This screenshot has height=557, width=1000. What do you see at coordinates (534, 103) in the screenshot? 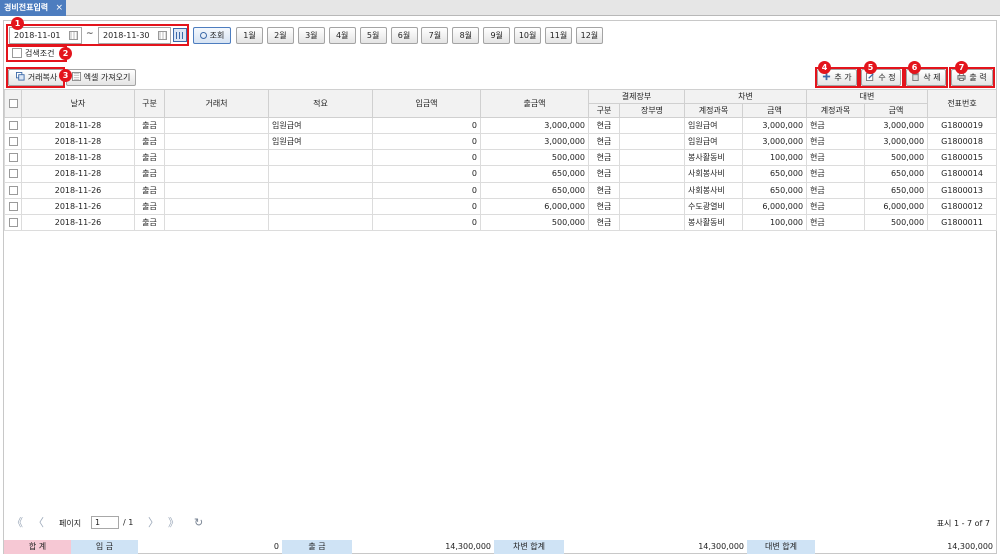
I see `header-expense: 출금액` at bounding box center [534, 103].